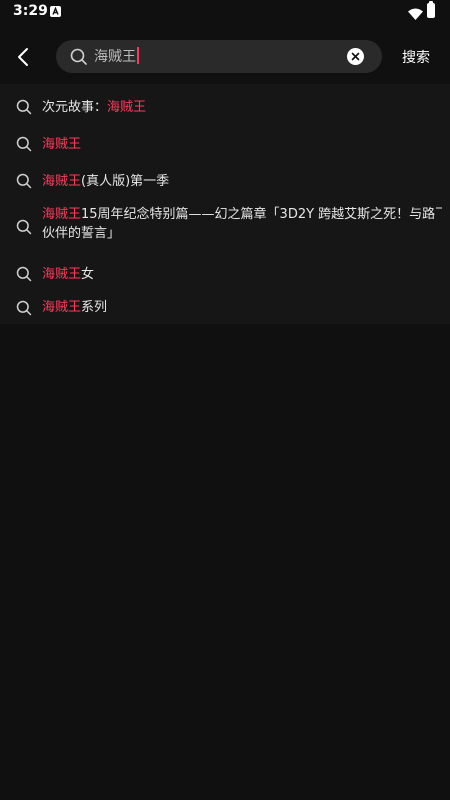  I want to click on suggestion-suffix: 15周年纪念特别篇——幻之篇章「3D2Y 跨越艾斯之死！与路飞, so click(261, 214).